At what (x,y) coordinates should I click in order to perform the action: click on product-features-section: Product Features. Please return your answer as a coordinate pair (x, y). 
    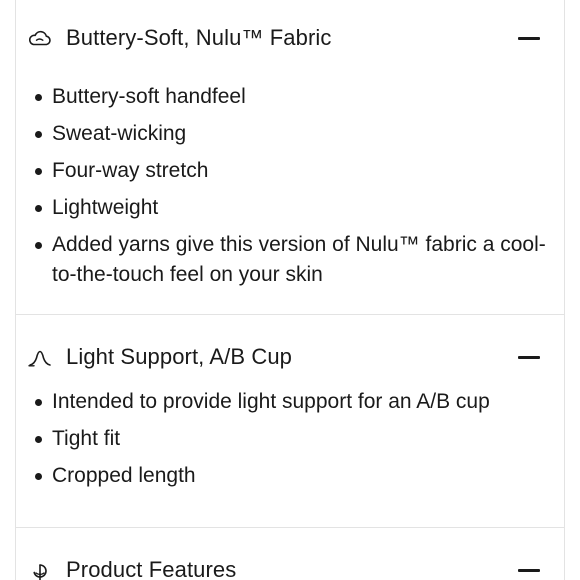
    Looking at the image, I should click on (290, 554).